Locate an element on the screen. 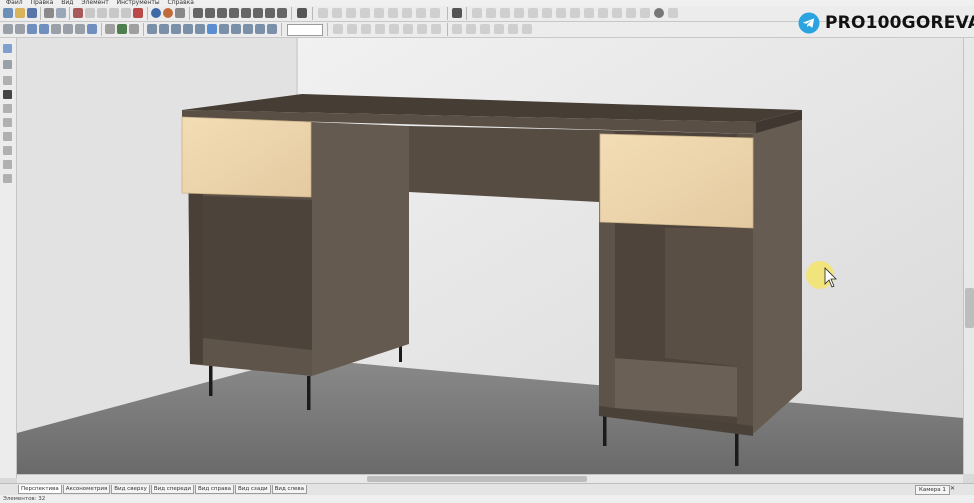 Image resolution: width=974 pixels, height=503 pixels. mirror-icon is located at coordinates (491, 13).